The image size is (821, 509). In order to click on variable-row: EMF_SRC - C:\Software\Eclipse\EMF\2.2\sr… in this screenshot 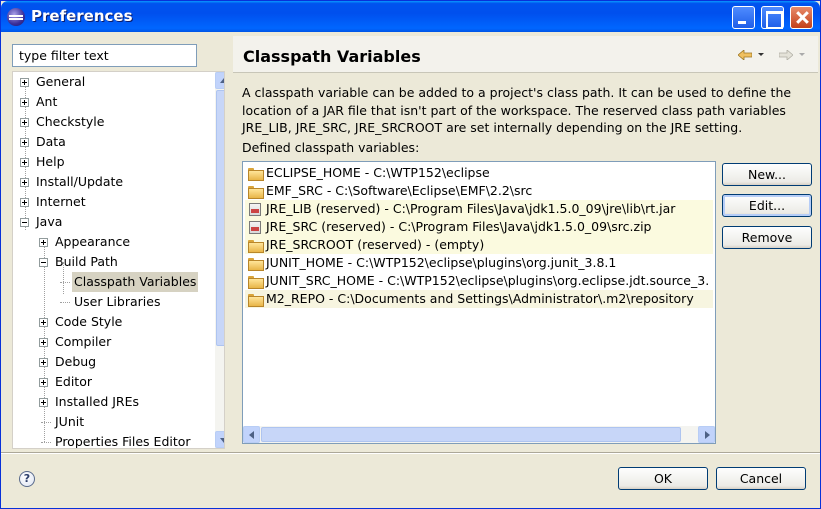, I will do `click(479, 191)`.